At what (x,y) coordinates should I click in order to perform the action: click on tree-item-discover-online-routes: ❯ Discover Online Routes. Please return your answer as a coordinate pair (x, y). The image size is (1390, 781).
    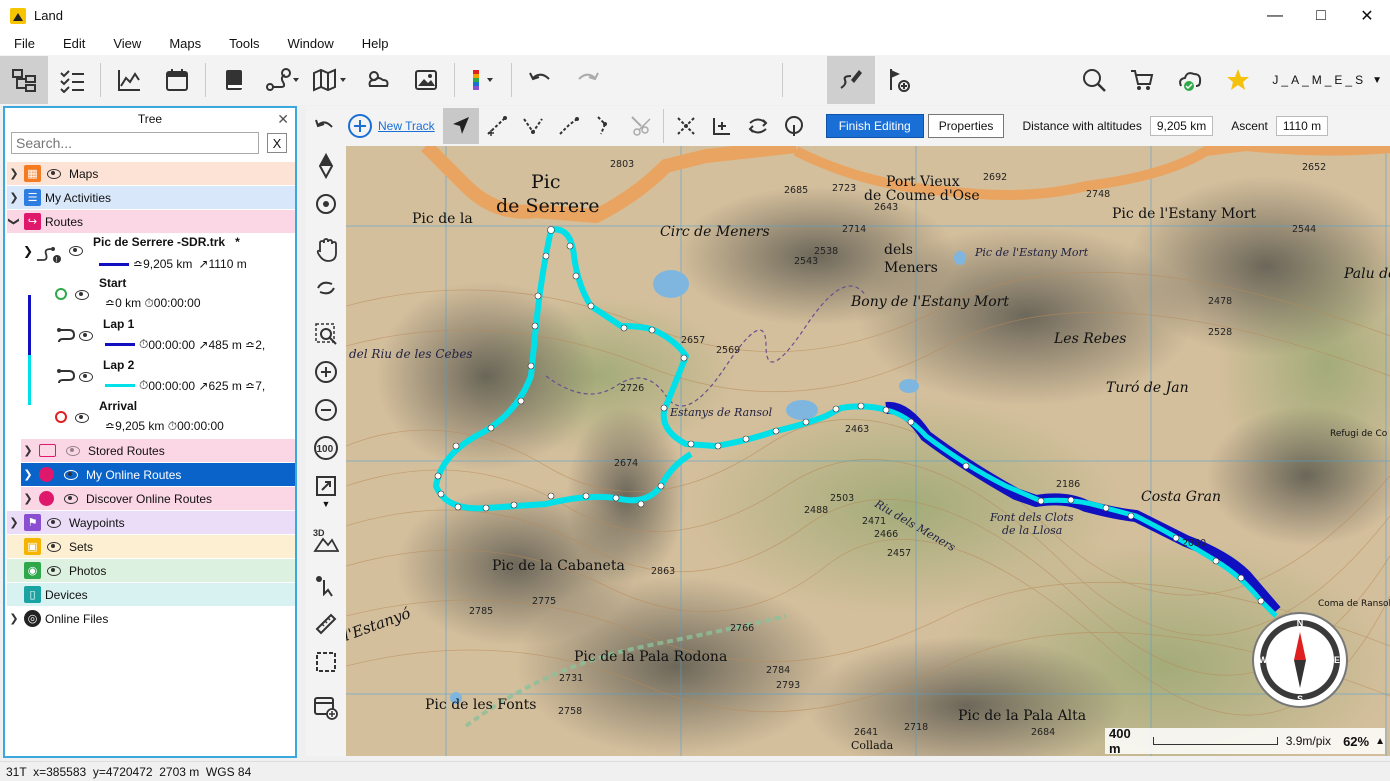
    Looking at the image, I should click on (158, 498).